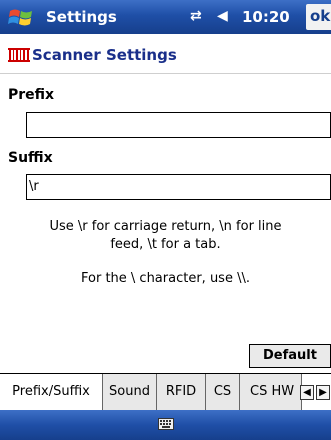  I want to click on prefix-label: Prefix, so click(31, 95).